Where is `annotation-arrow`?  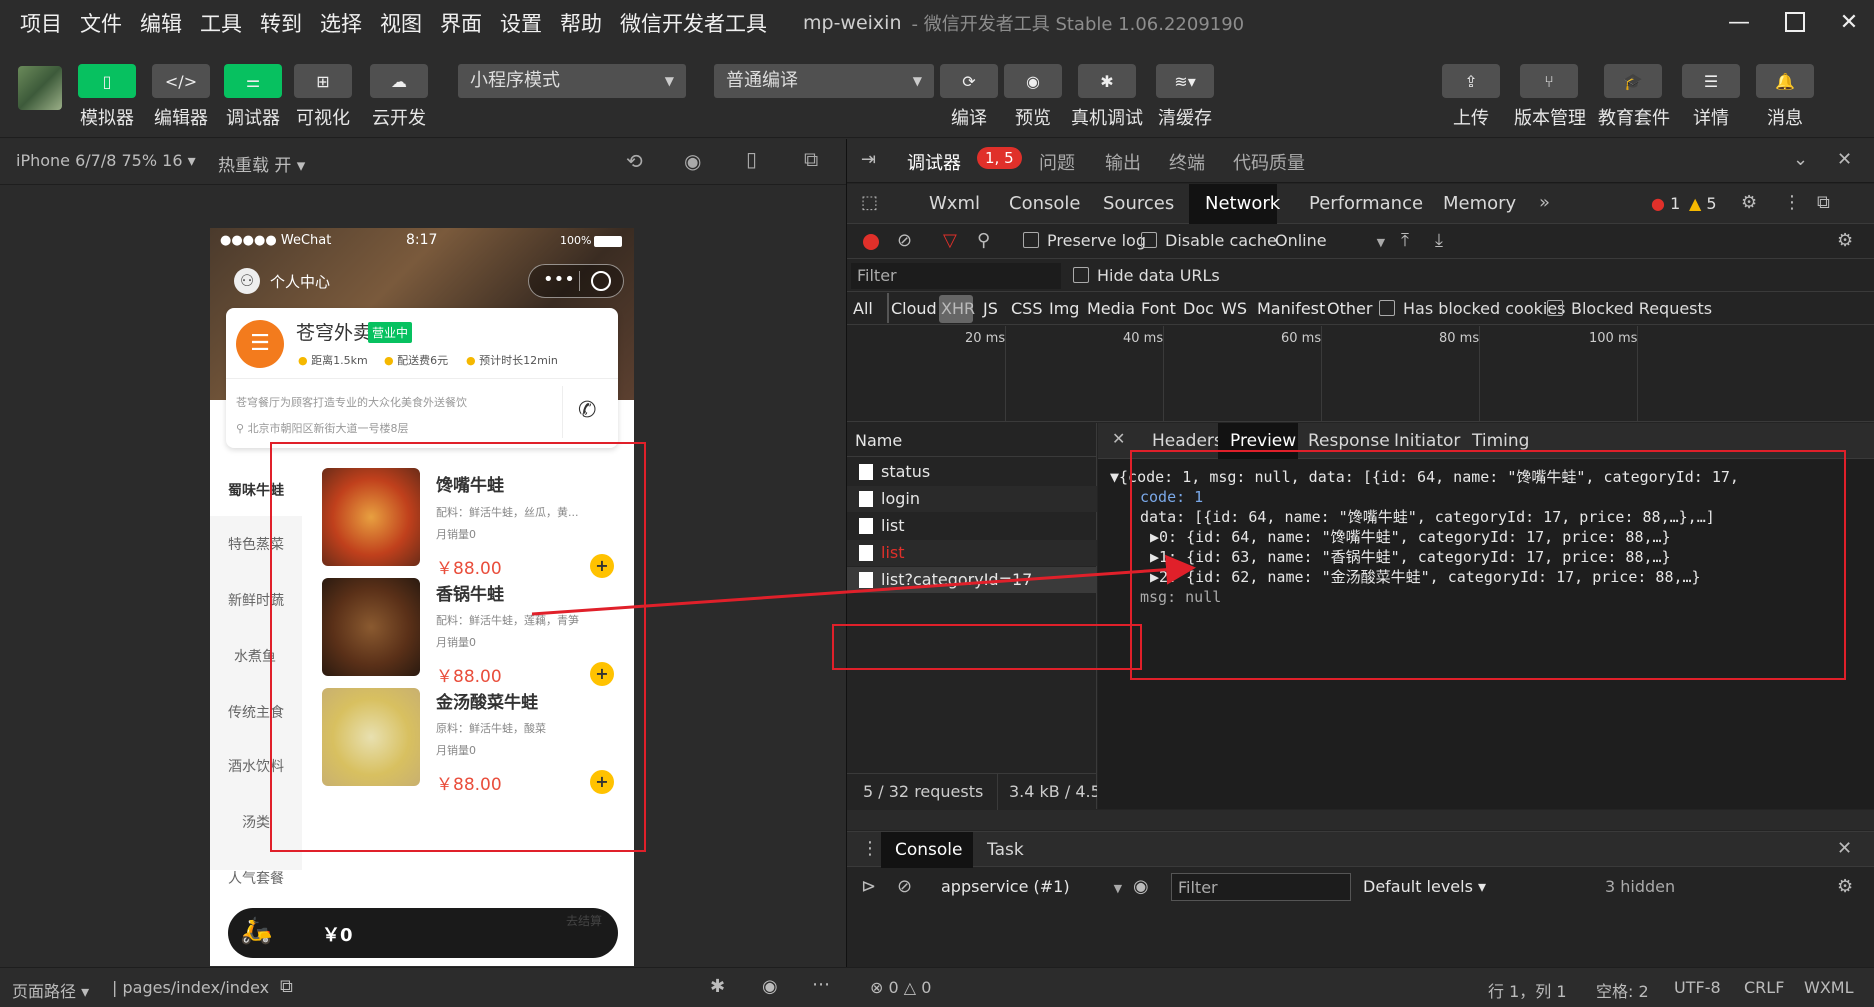
annotation-arrow is located at coordinates (863, 585).